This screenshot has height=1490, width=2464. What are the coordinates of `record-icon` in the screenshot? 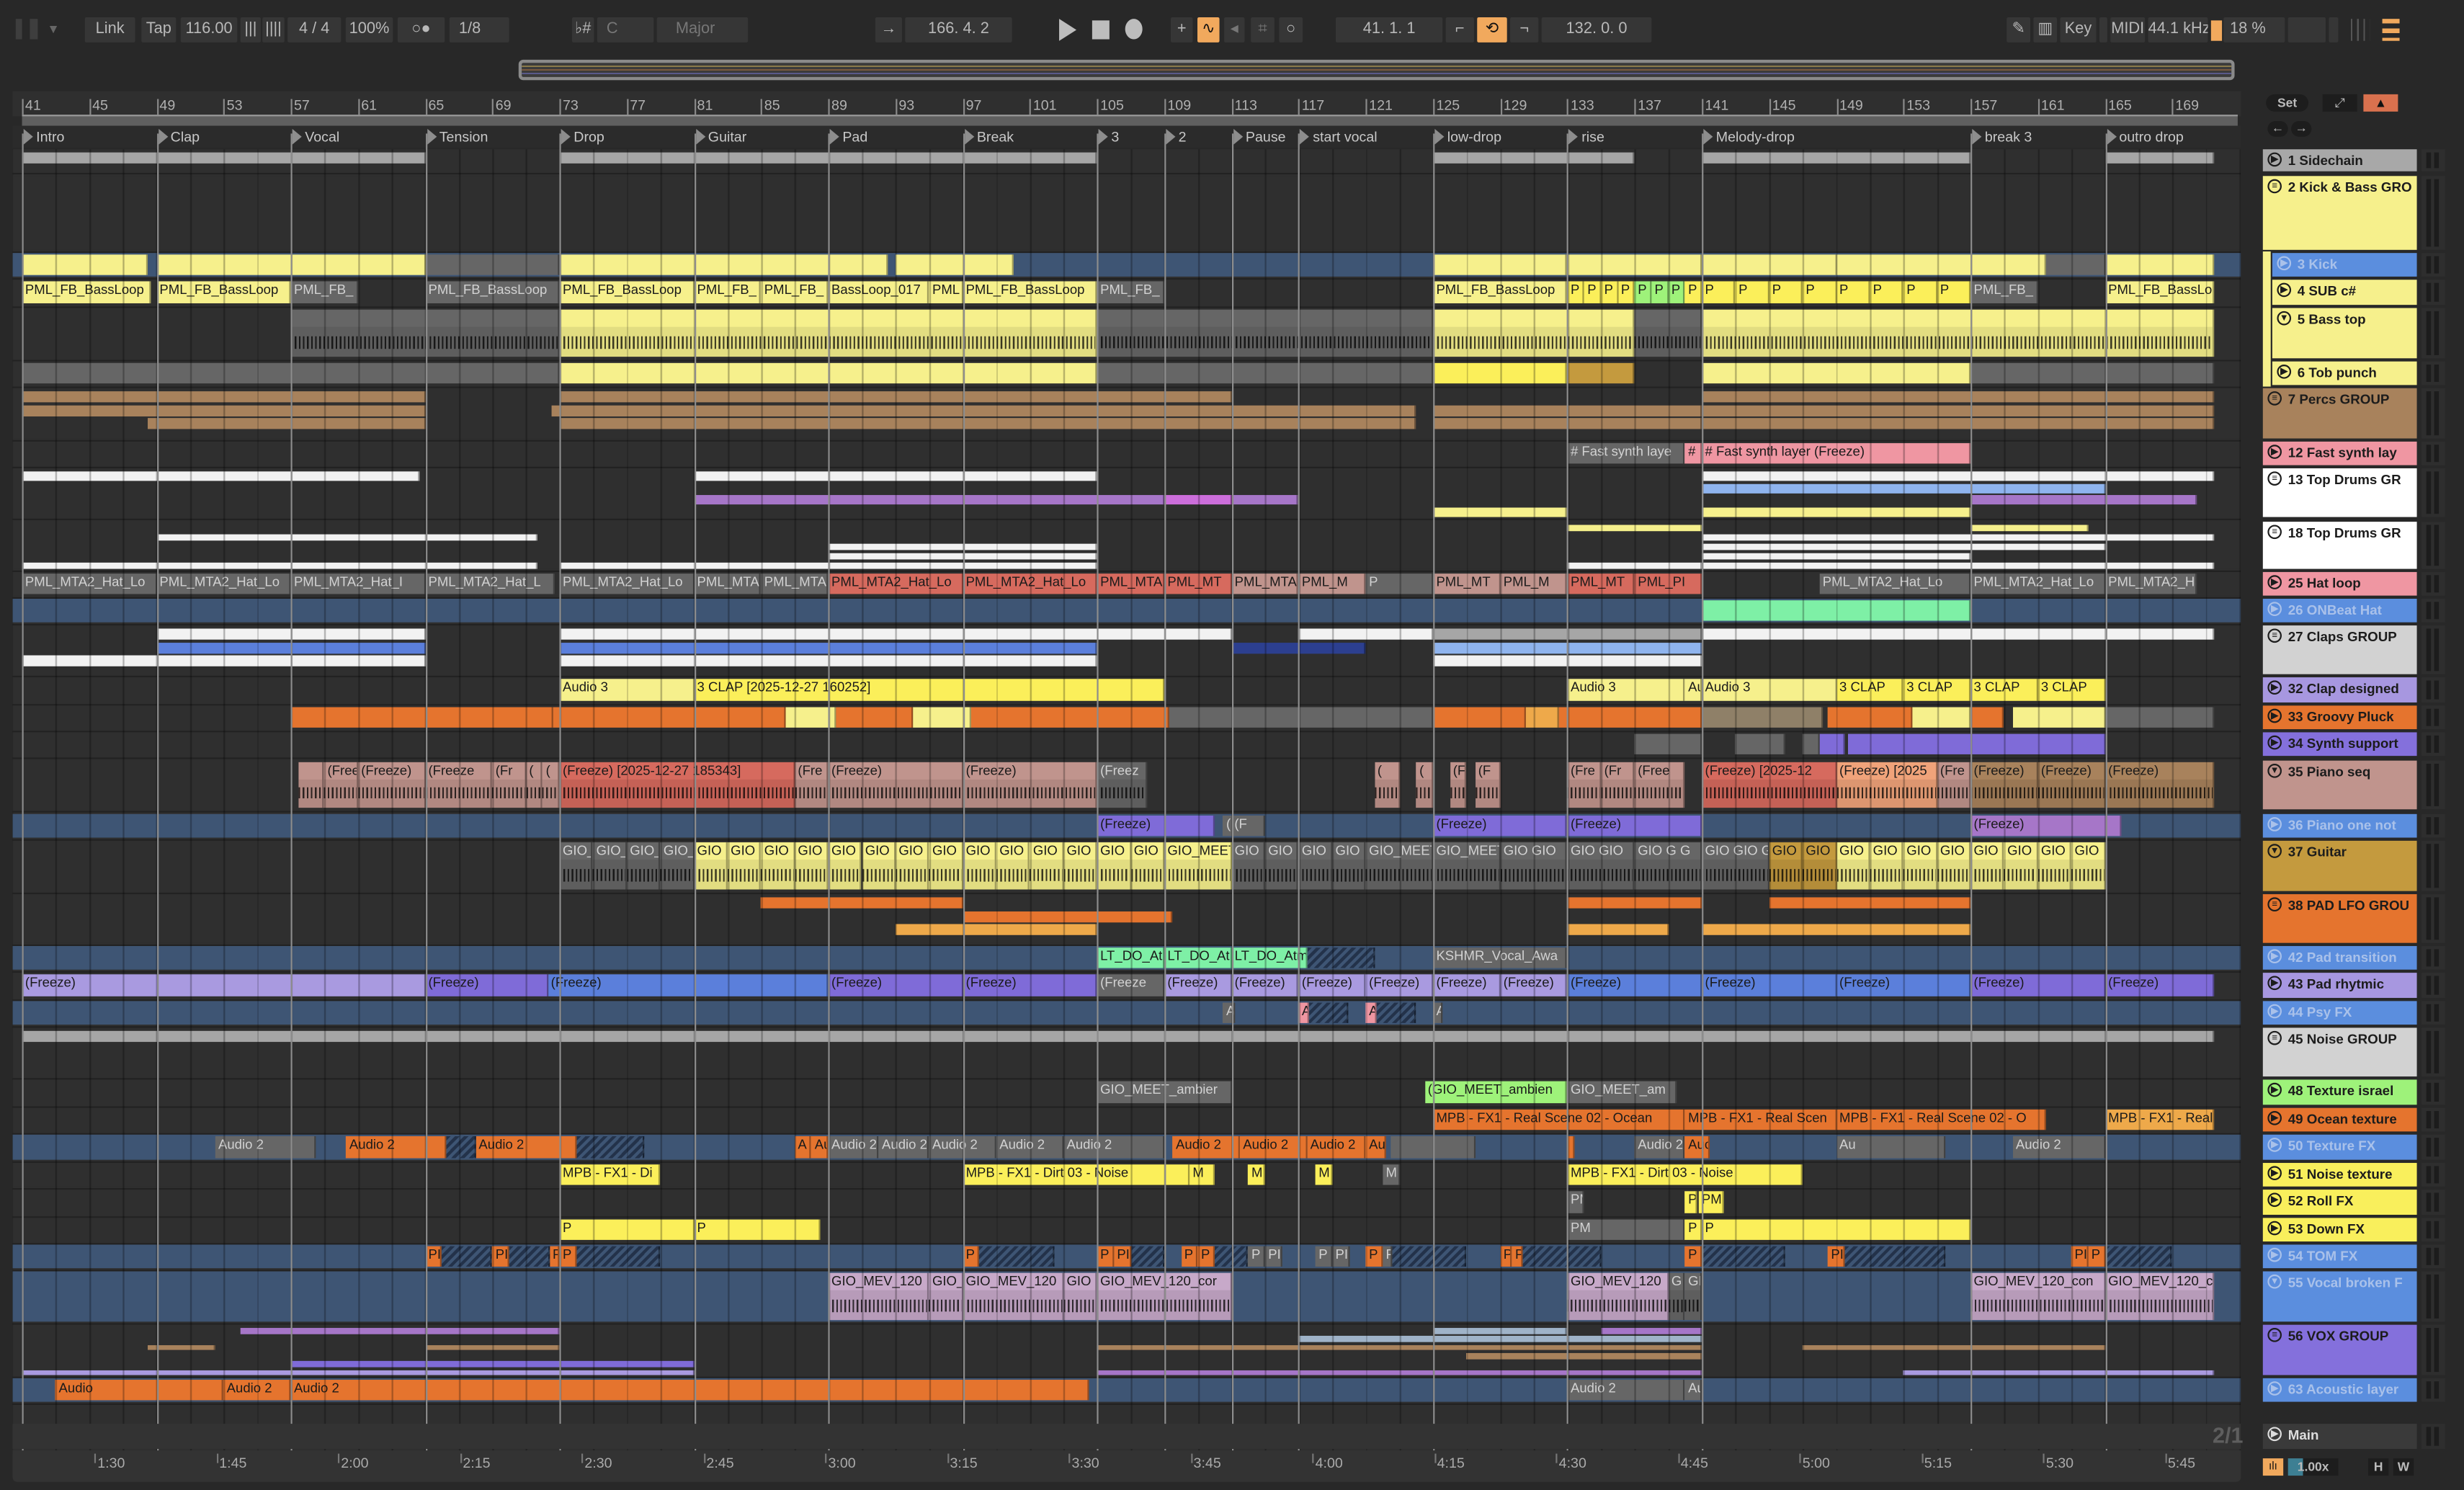 It's located at (1134, 29).